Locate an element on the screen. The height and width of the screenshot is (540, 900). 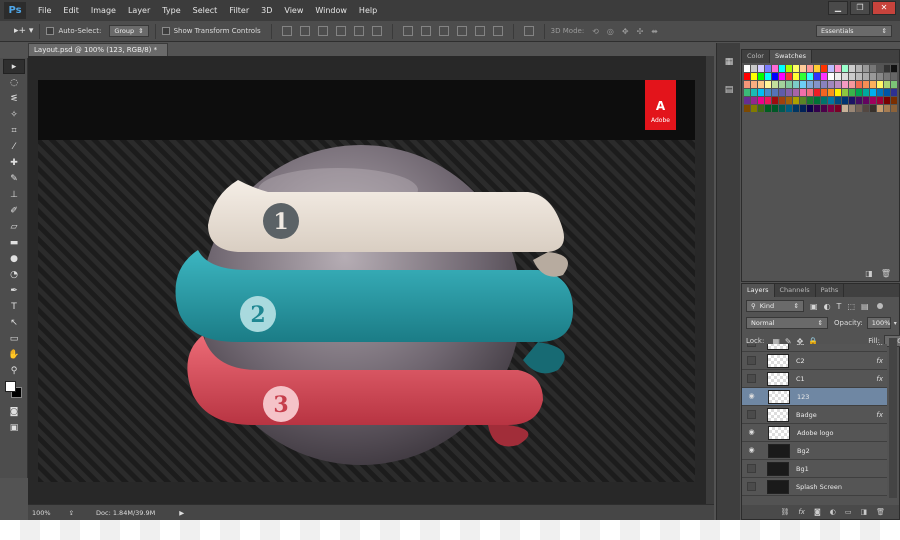
auto-align-icon is located at coordinates (528, 31).